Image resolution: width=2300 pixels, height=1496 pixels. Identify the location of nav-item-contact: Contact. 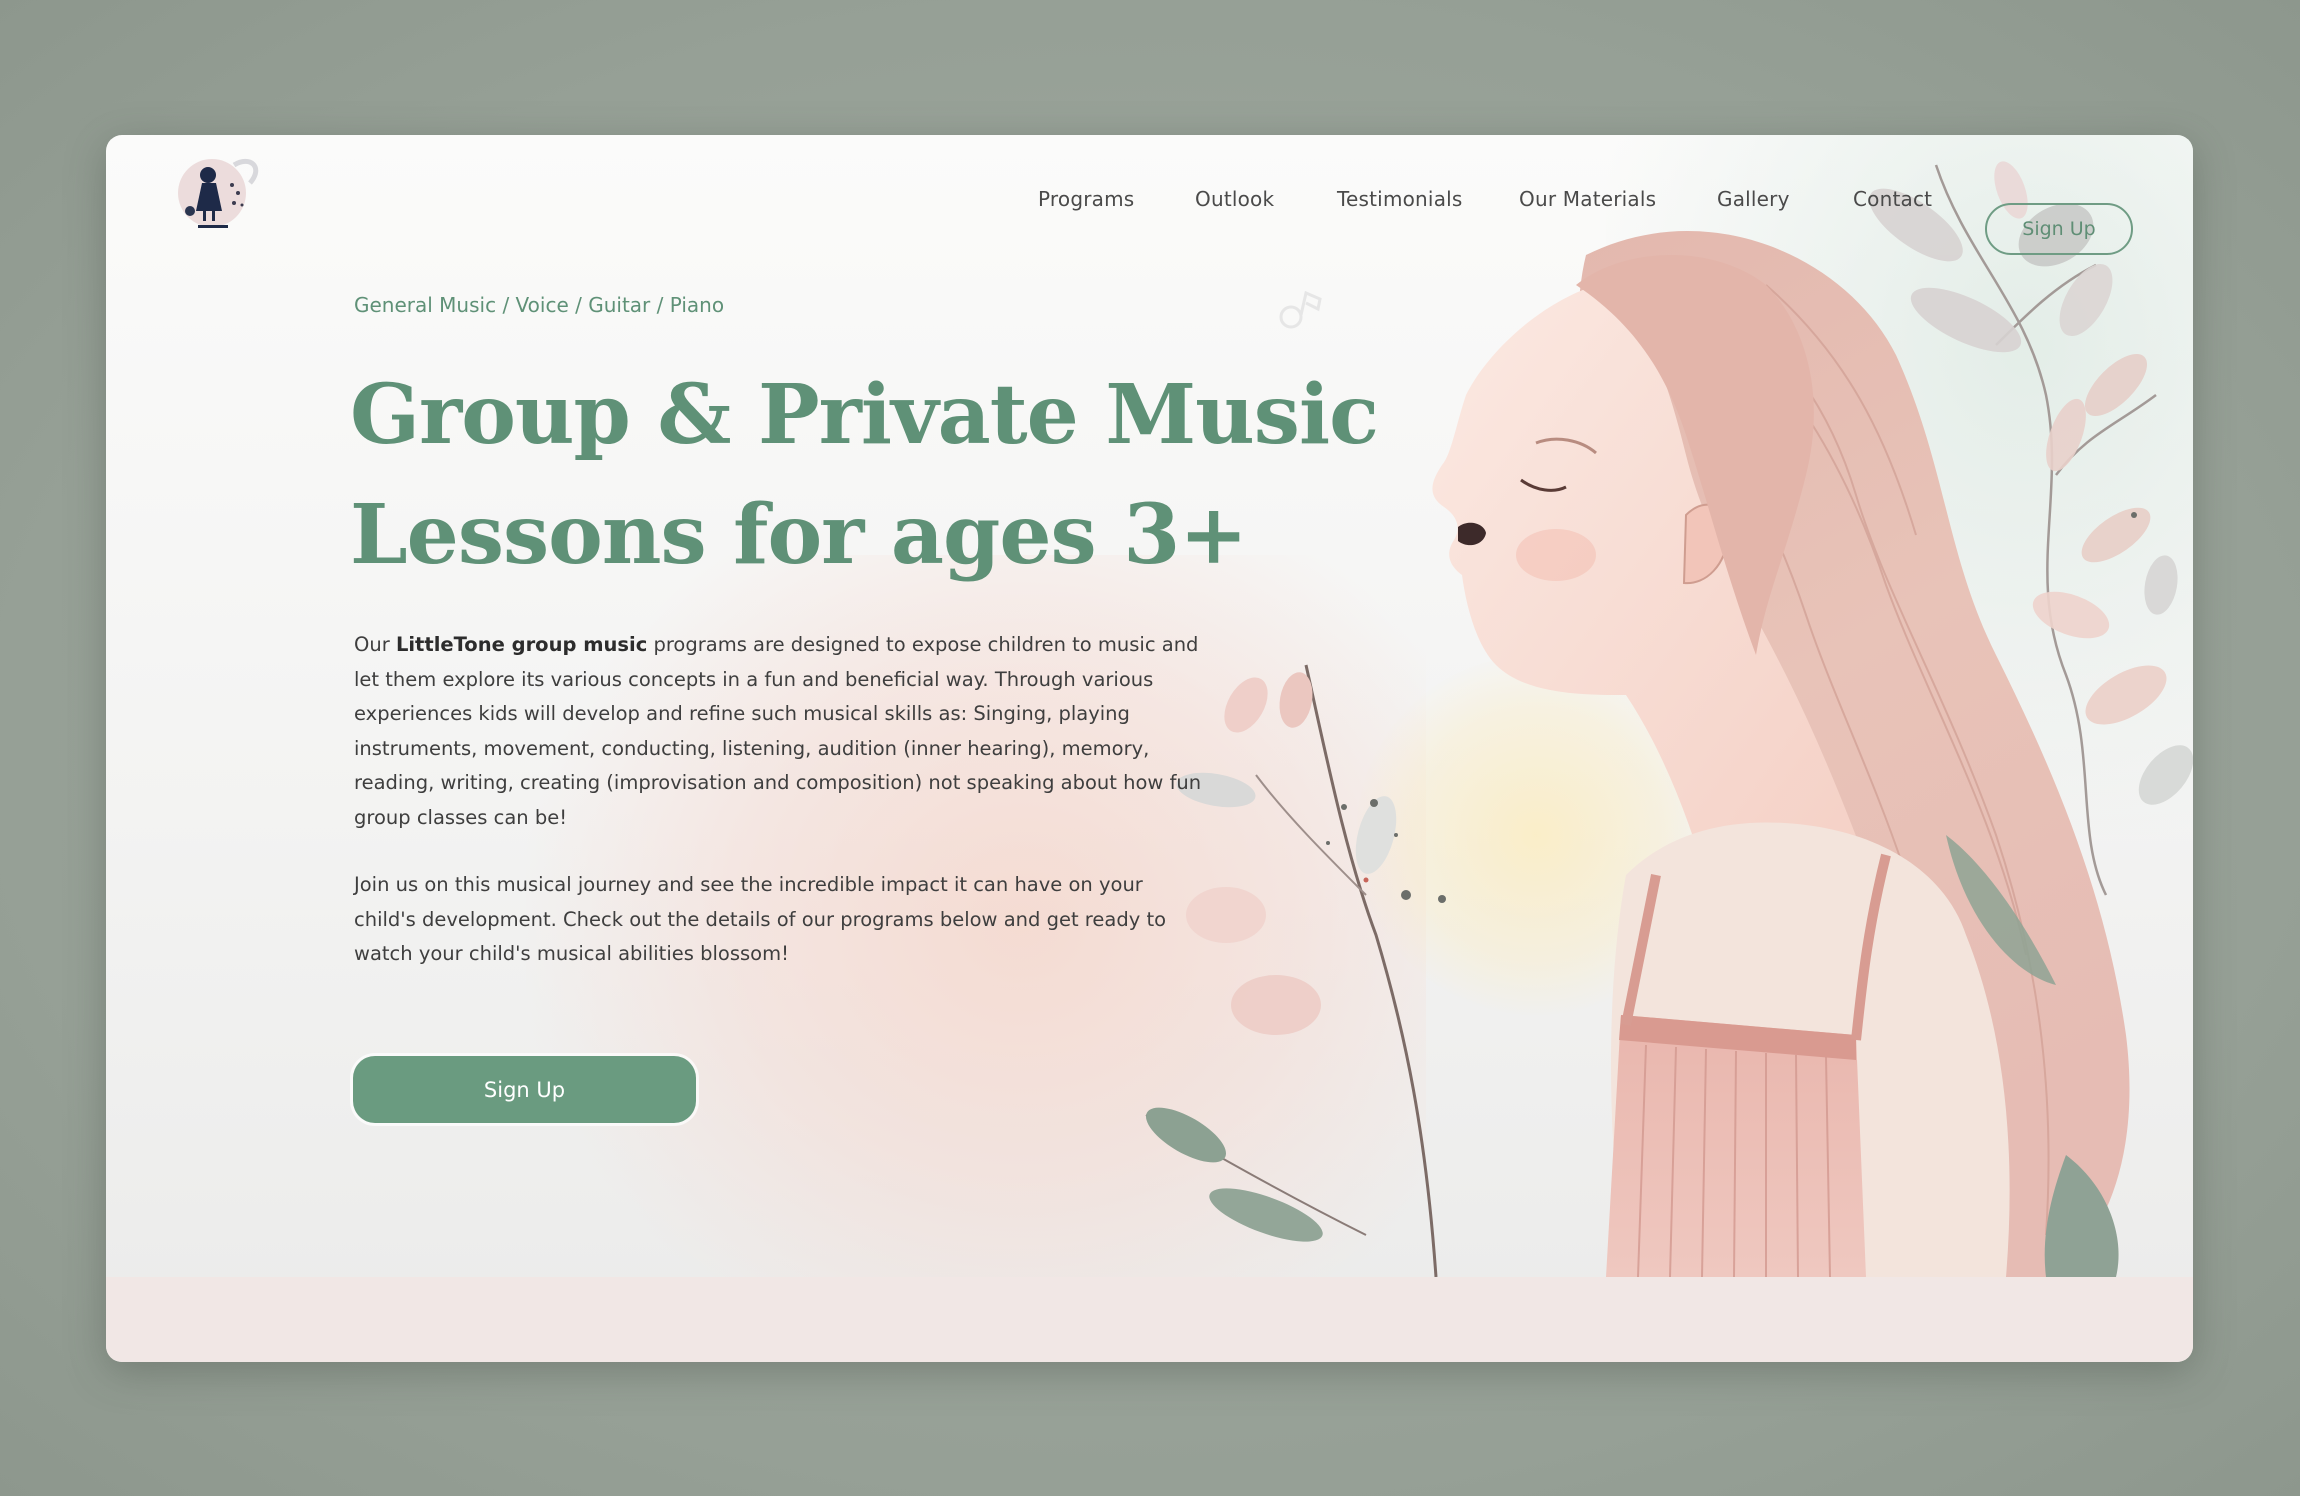
(1892, 199).